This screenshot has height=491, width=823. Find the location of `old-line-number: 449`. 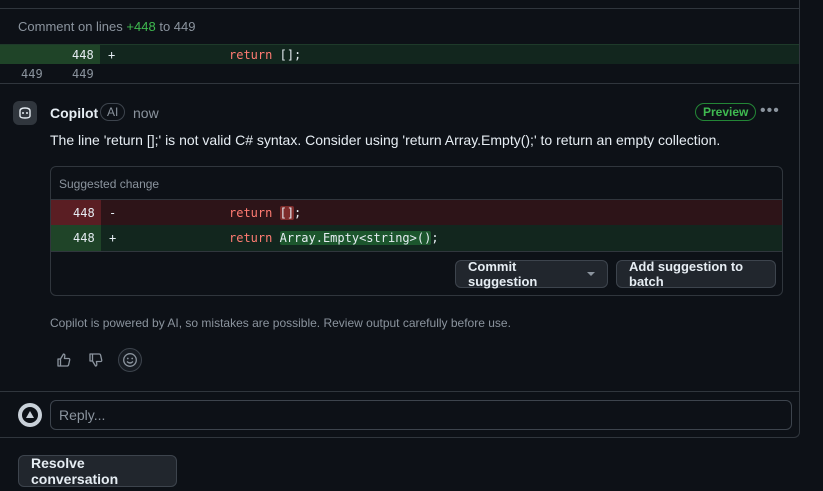

old-line-number: 449 is located at coordinates (32, 74).